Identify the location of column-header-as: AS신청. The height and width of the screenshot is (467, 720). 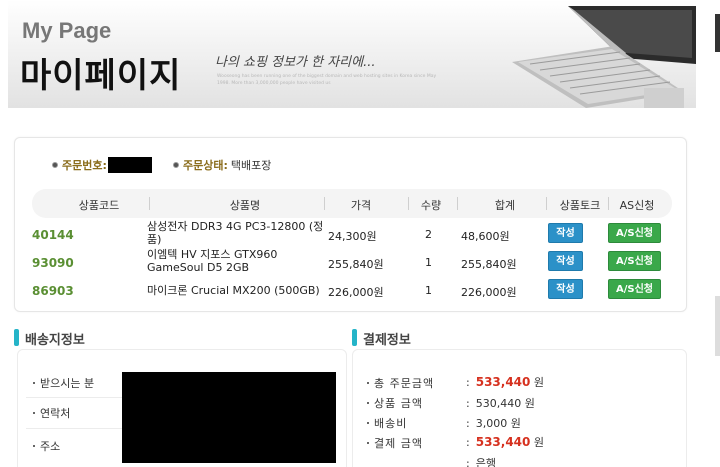
(637, 205).